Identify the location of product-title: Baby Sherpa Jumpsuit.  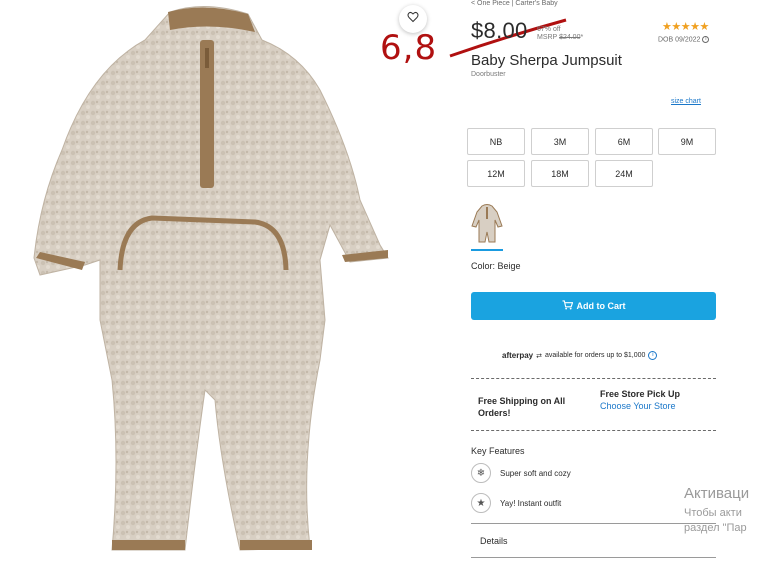
(546, 60).